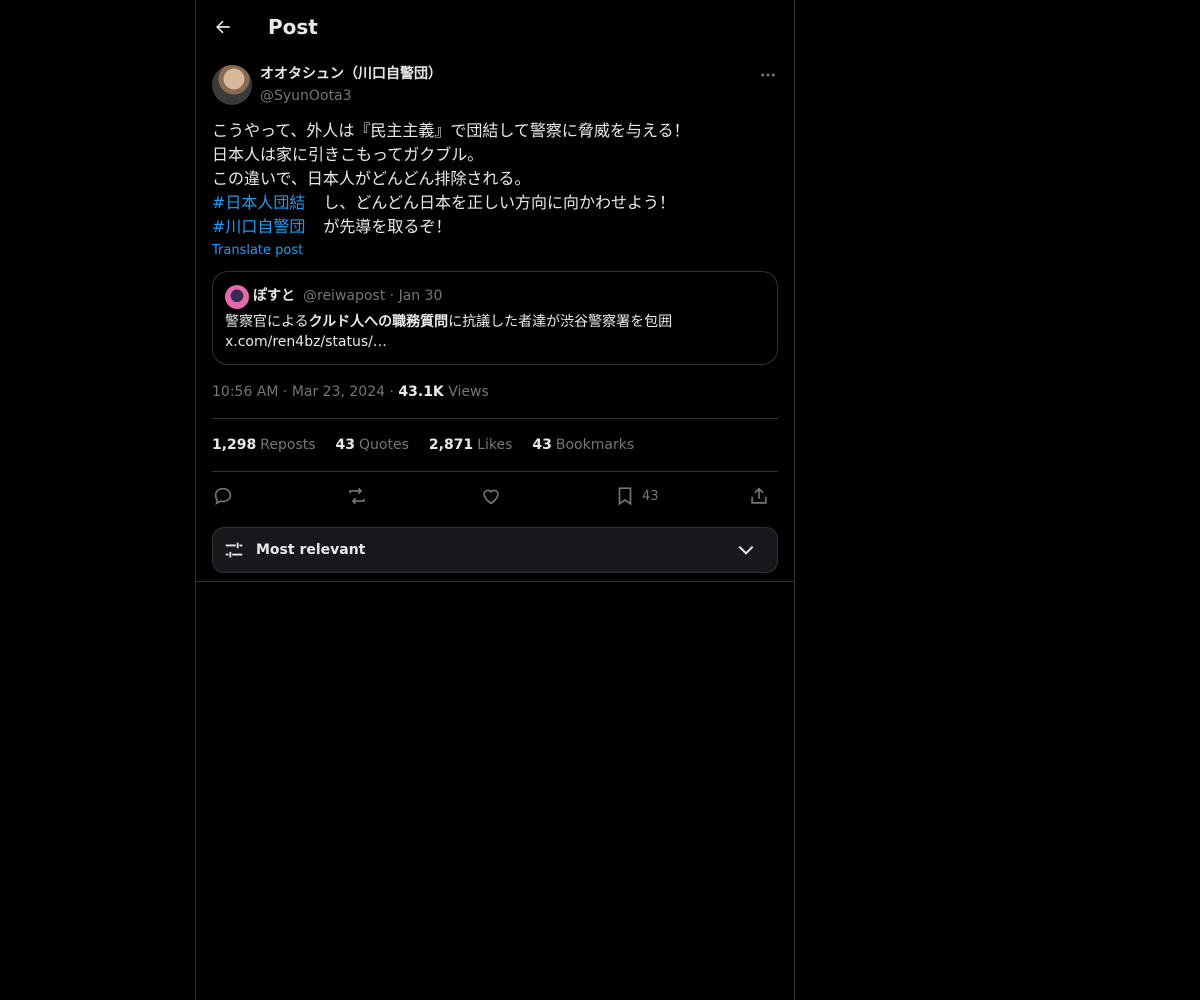  What do you see at coordinates (338, 392) in the screenshot?
I see `post-date: Mar 23, 2024` at bounding box center [338, 392].